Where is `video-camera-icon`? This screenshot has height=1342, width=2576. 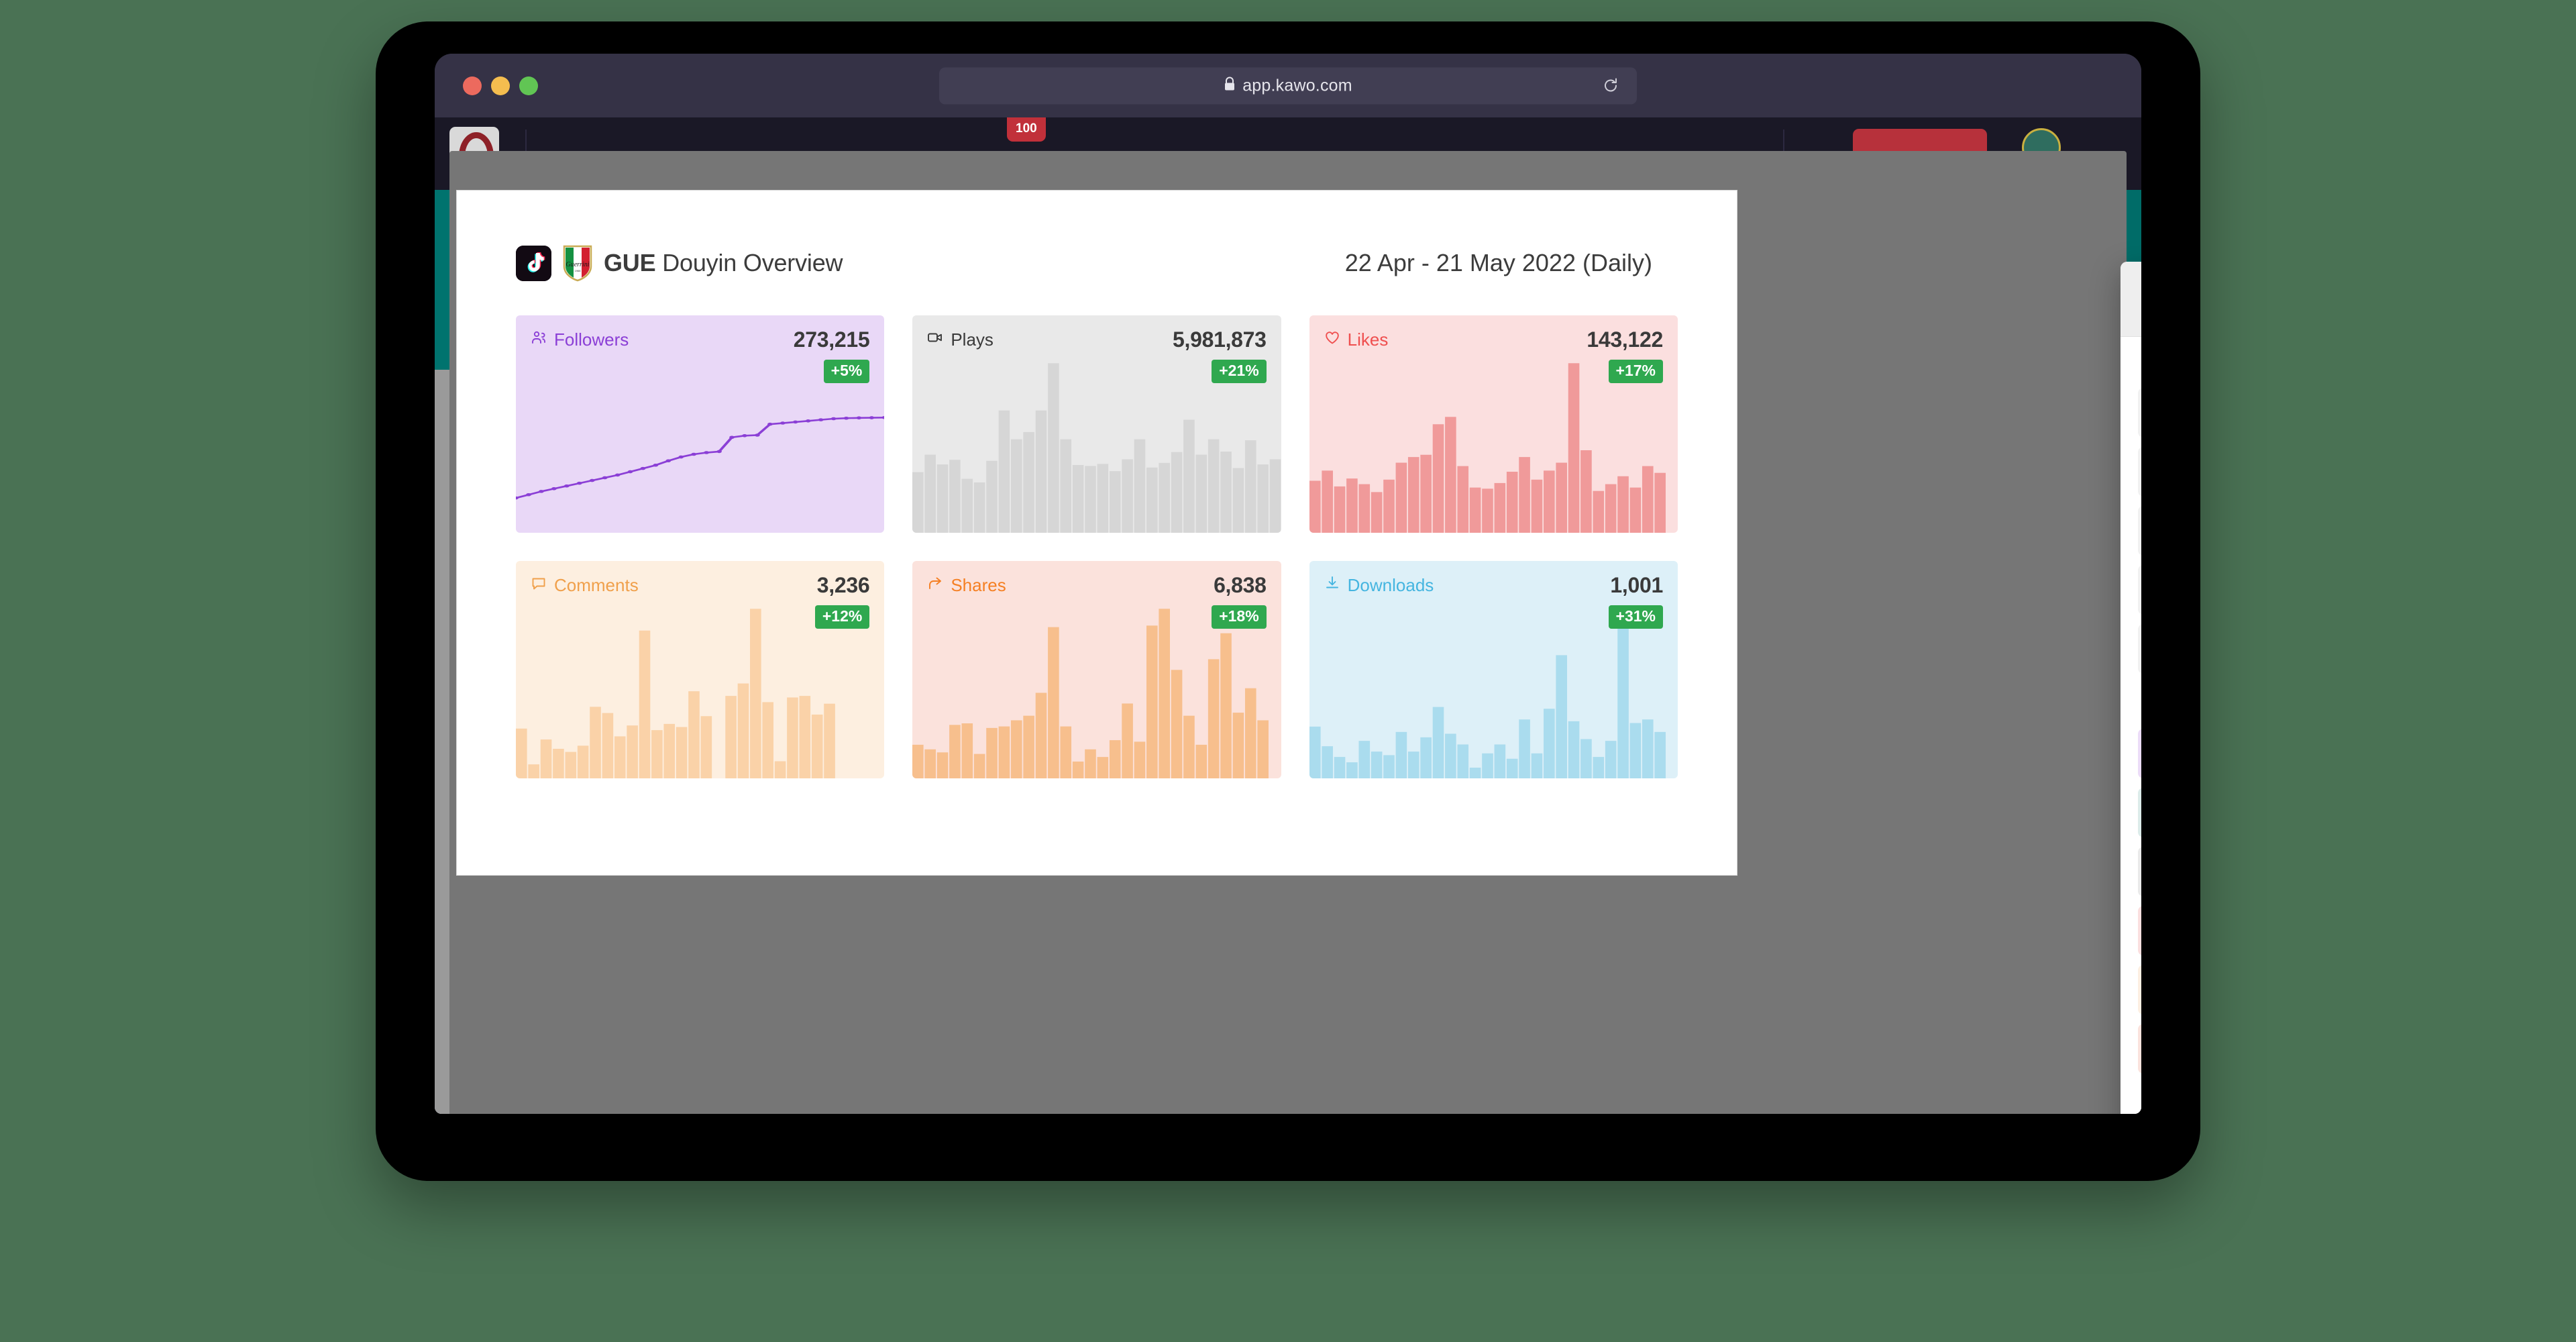
video-camera-icon is located at coordinates (935, 340).